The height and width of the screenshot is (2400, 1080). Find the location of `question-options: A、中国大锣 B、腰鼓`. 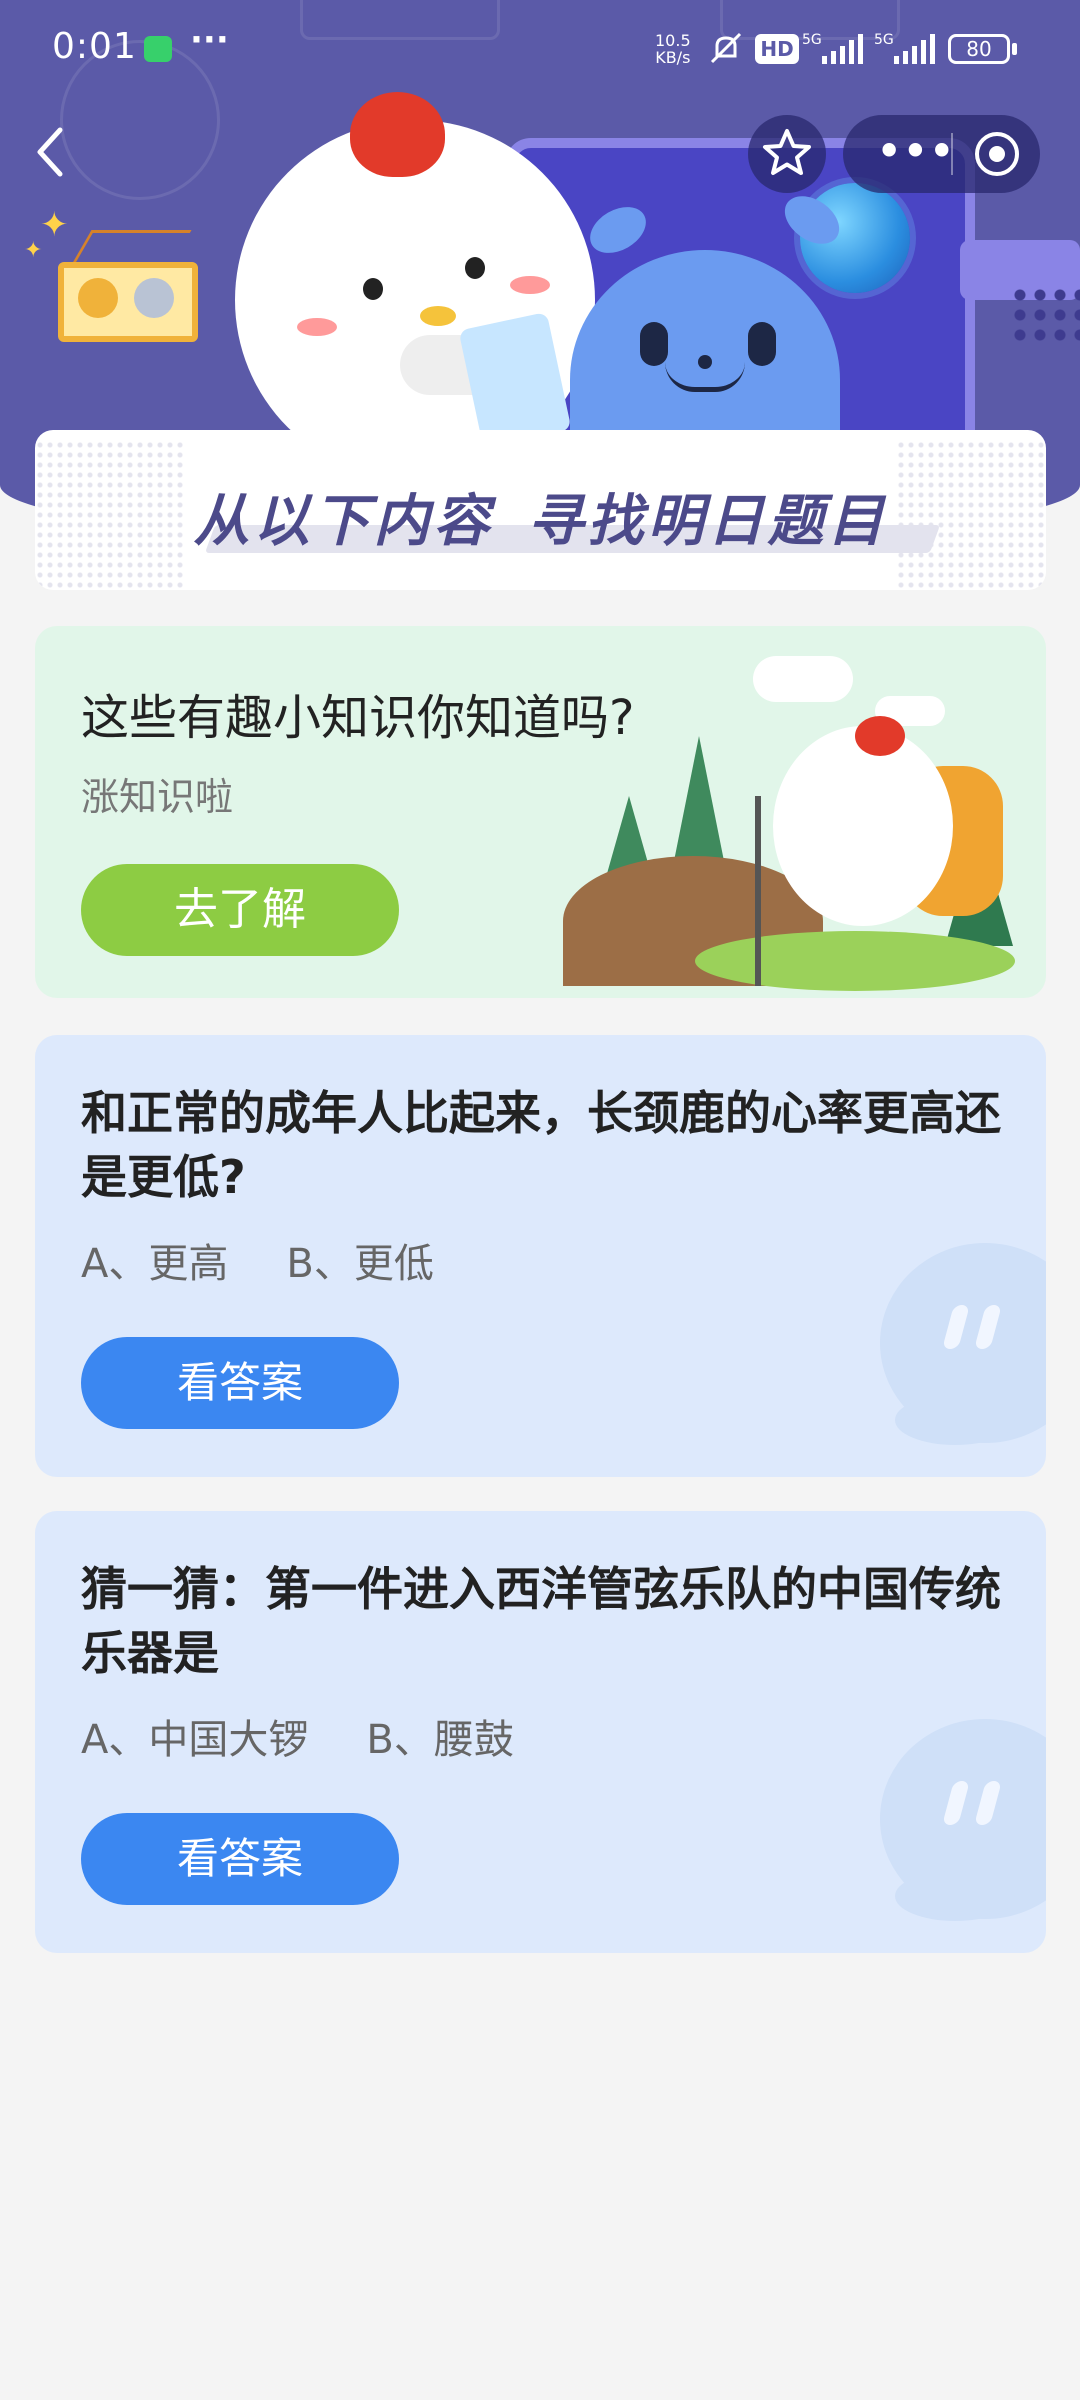

question-options: A、中国大锣 B、腰鼓 is located at coordinates (297, 1736).